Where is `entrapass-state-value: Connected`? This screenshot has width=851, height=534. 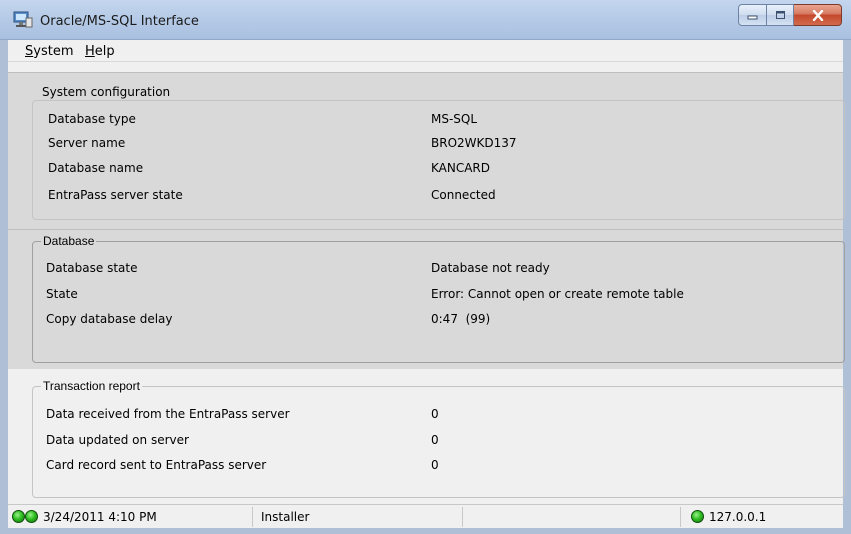
entrapass-state-value: Connected is located at coordinates (463, 195).